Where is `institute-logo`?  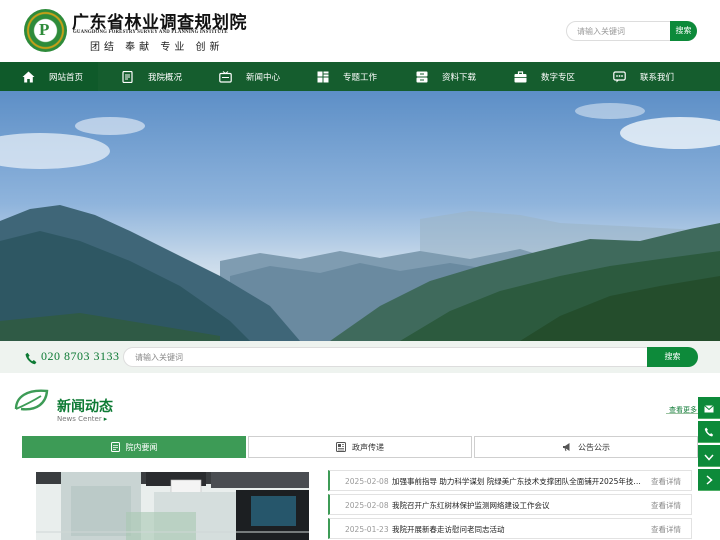 institute-logo is located at coordinates (45, 30).